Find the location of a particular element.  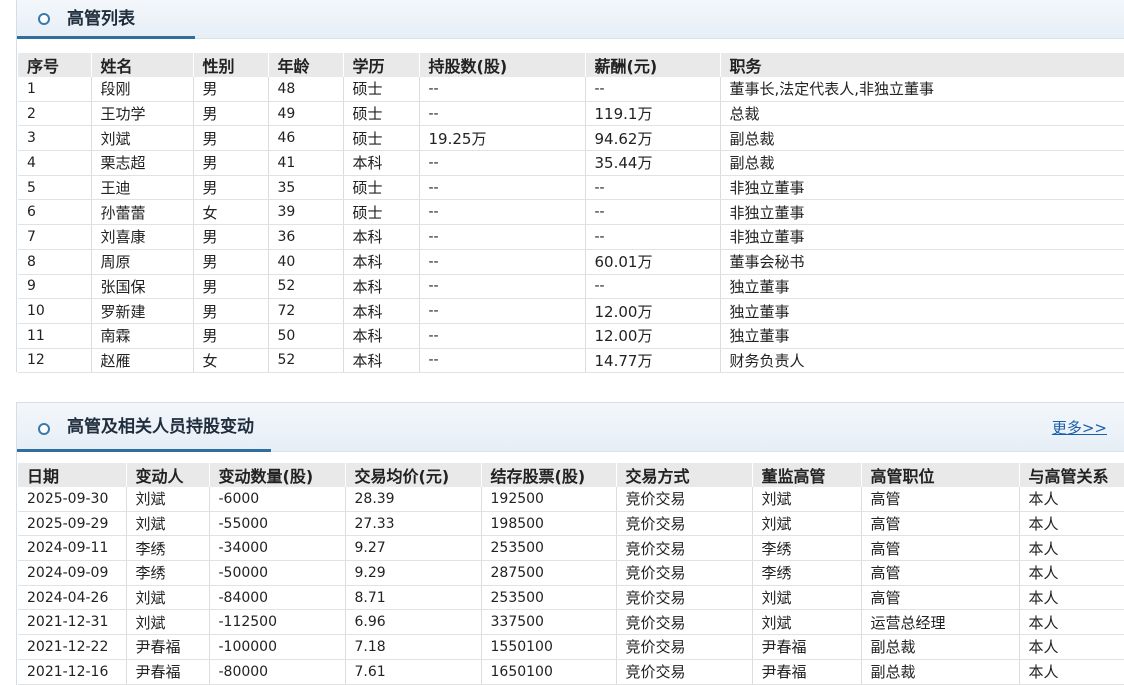

executives-cell: 孙蕾蕾 is located at coordinates (142, 212).